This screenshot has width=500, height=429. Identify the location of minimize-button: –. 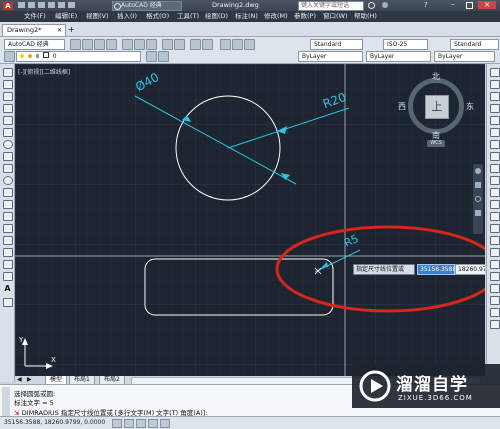
(453, 5).